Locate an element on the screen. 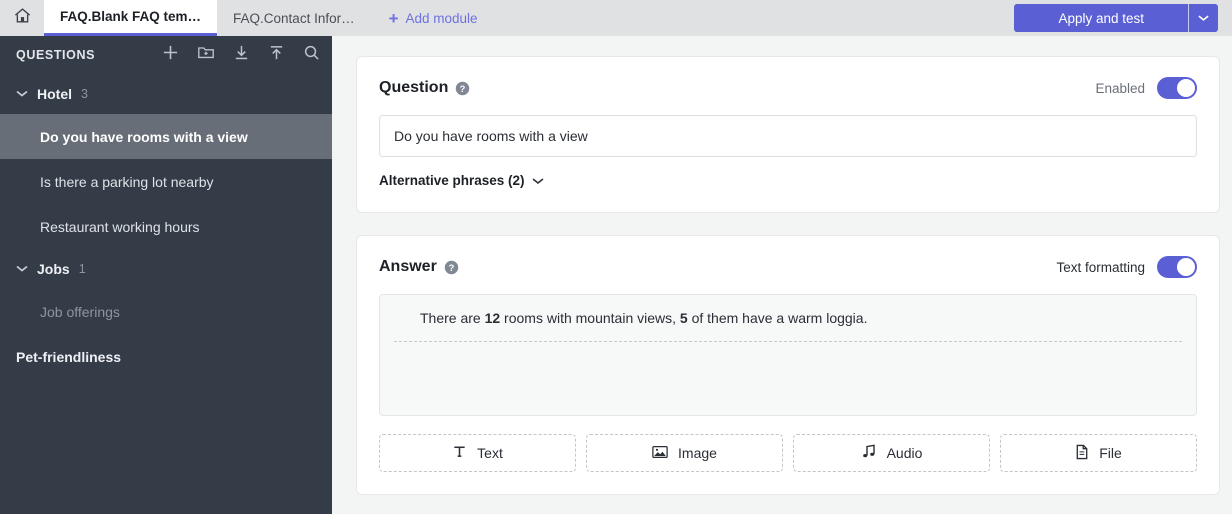 The image size is (1232, 514). group-label: Jobs is located at coordinates (53, 269).